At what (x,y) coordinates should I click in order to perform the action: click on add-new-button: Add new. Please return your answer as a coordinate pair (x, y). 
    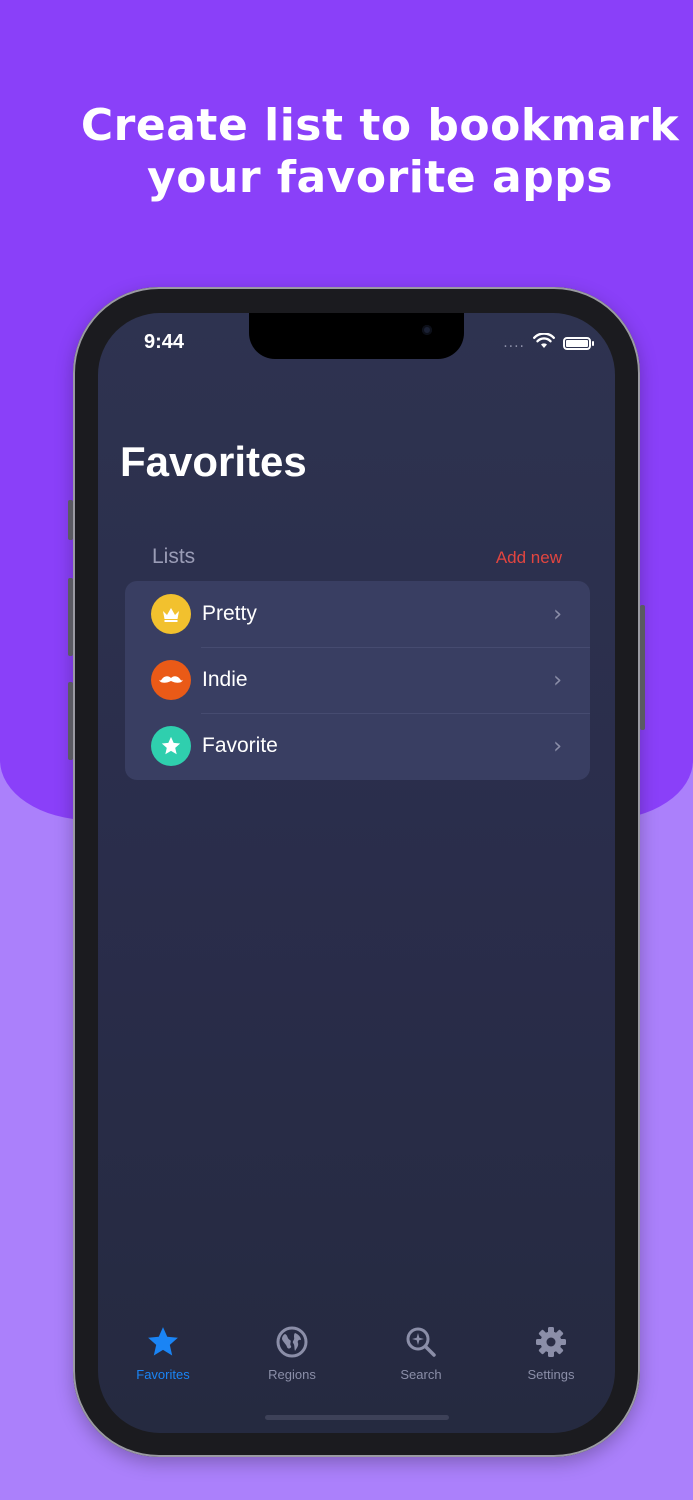
    Looking at the image, I should click on (529, 558).